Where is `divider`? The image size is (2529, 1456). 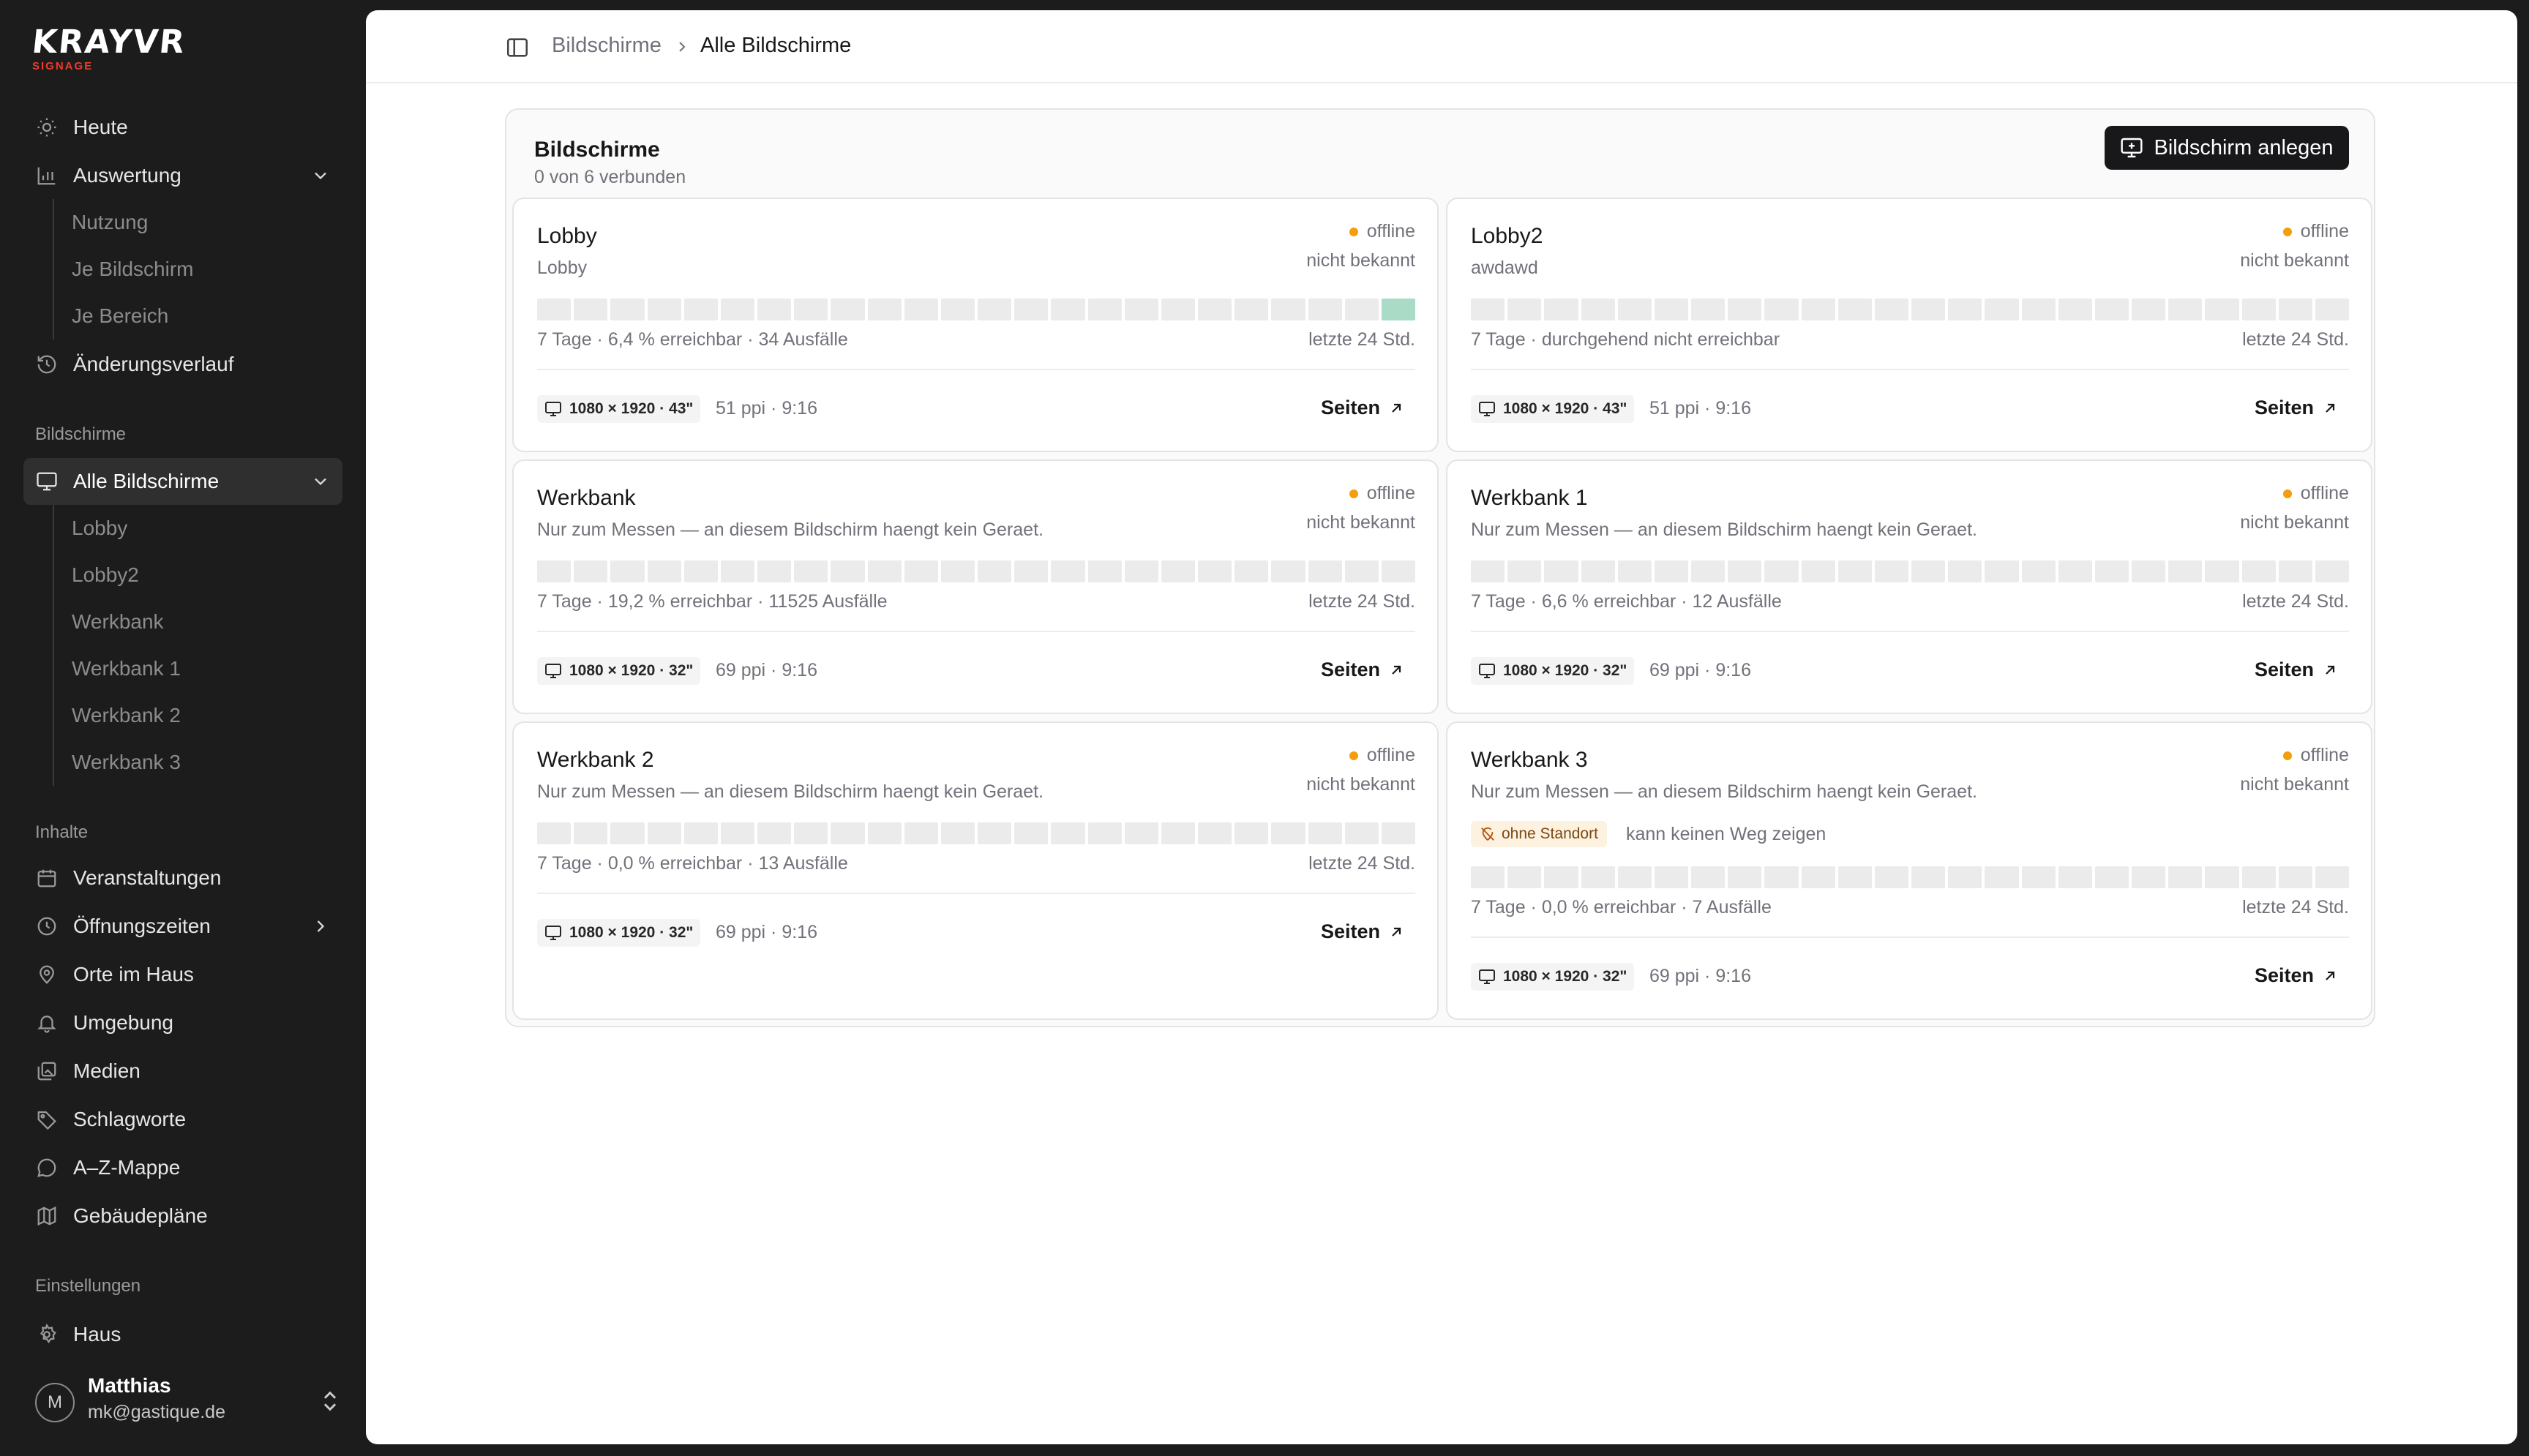 divider is located at coordinates (1910, 631).